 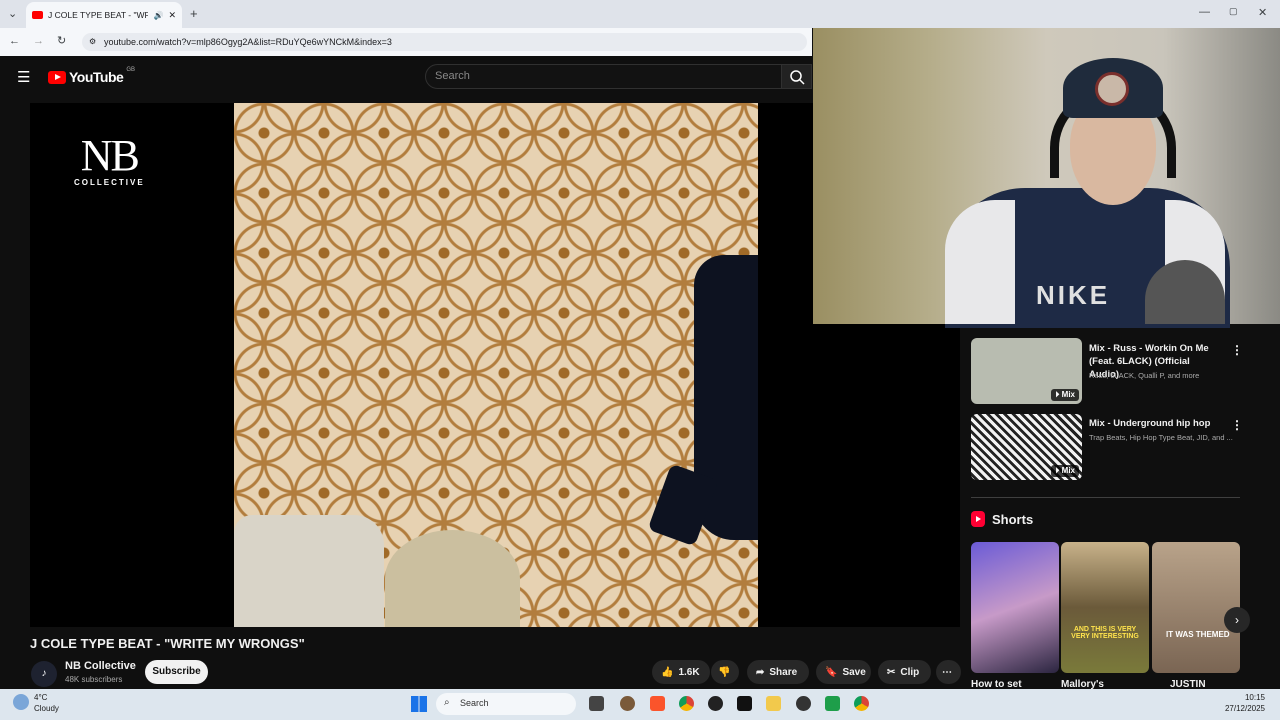 I want to click on short-thumbnail, so click(x=1015, y=607).